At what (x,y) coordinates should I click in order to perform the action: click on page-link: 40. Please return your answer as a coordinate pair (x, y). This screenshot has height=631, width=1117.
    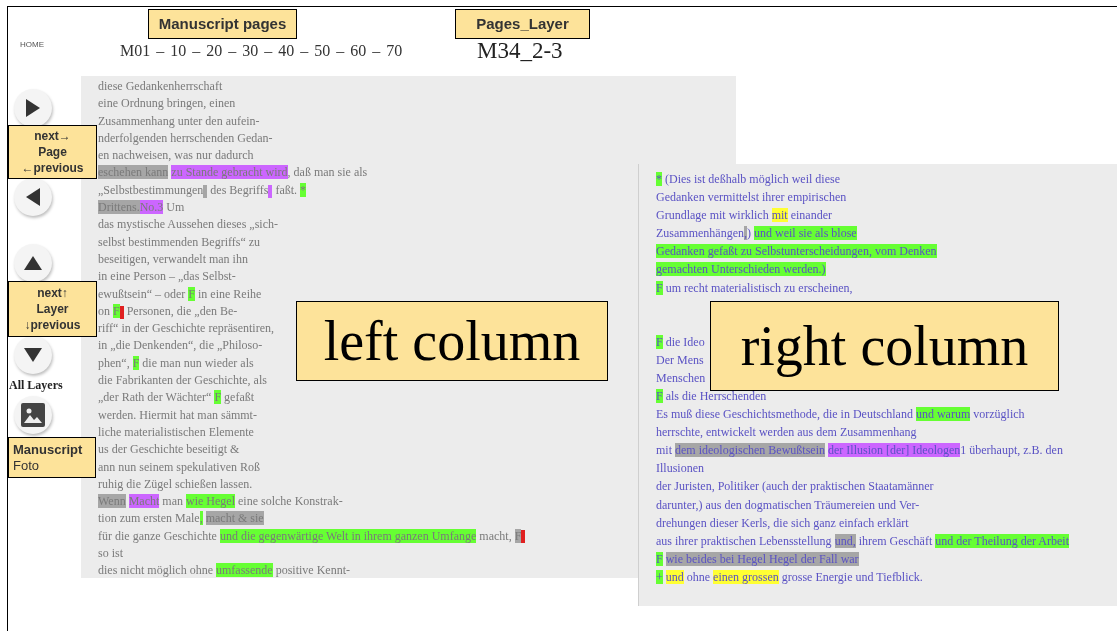
    Looking at the image, I should click on (286, 51).